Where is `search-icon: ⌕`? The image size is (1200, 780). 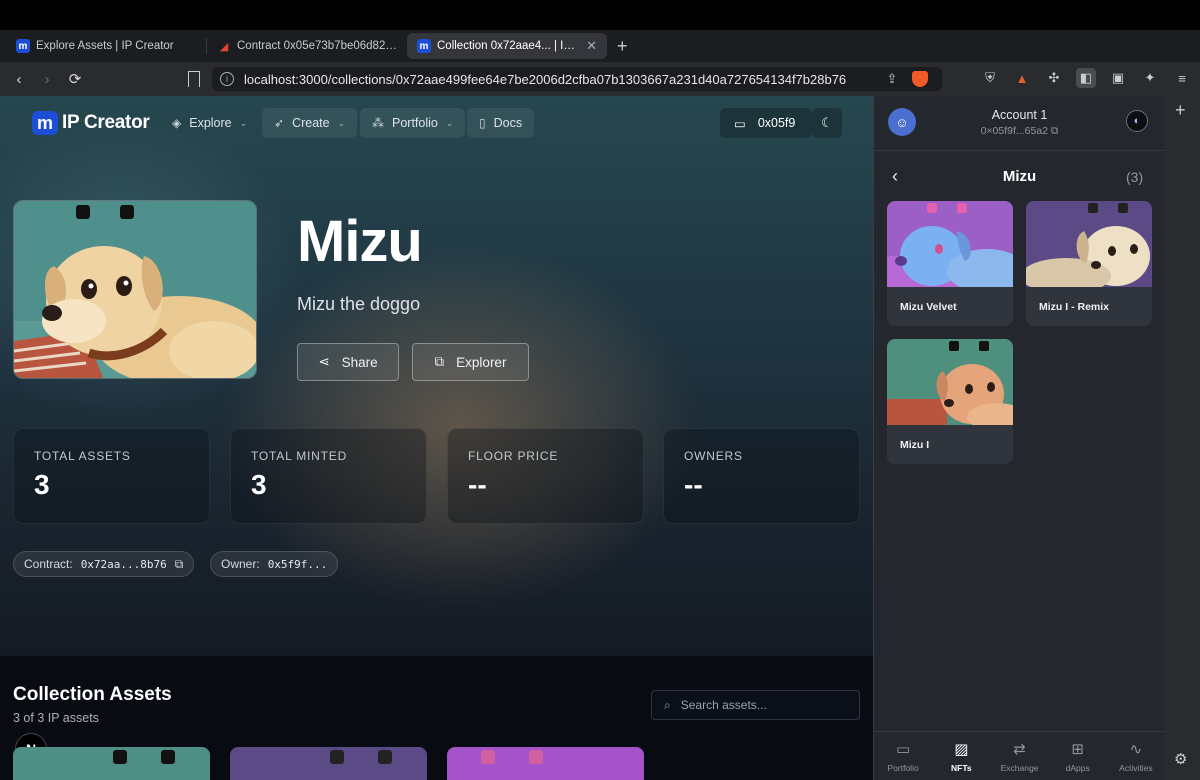
search-icon: ⌕ is located at coordinates (667, 704).